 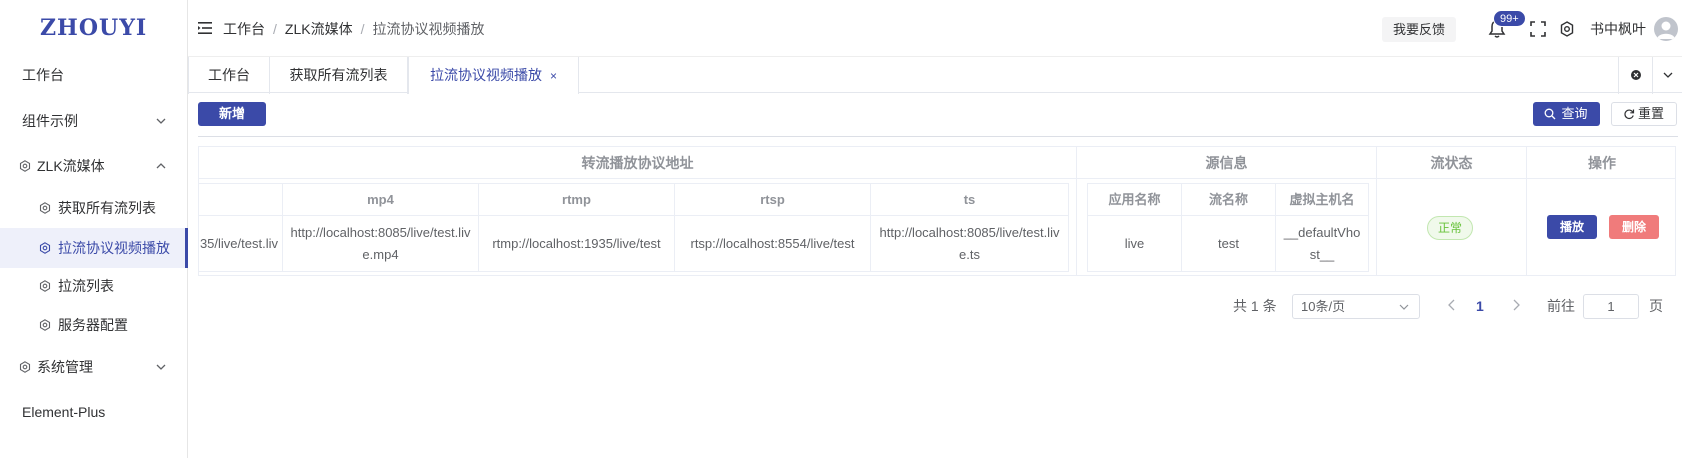 What do you see at coordinates (485, 75) in the screenshot?
I see `tab-label: 拉流协议视频播放` at bounding box center [485, 75].